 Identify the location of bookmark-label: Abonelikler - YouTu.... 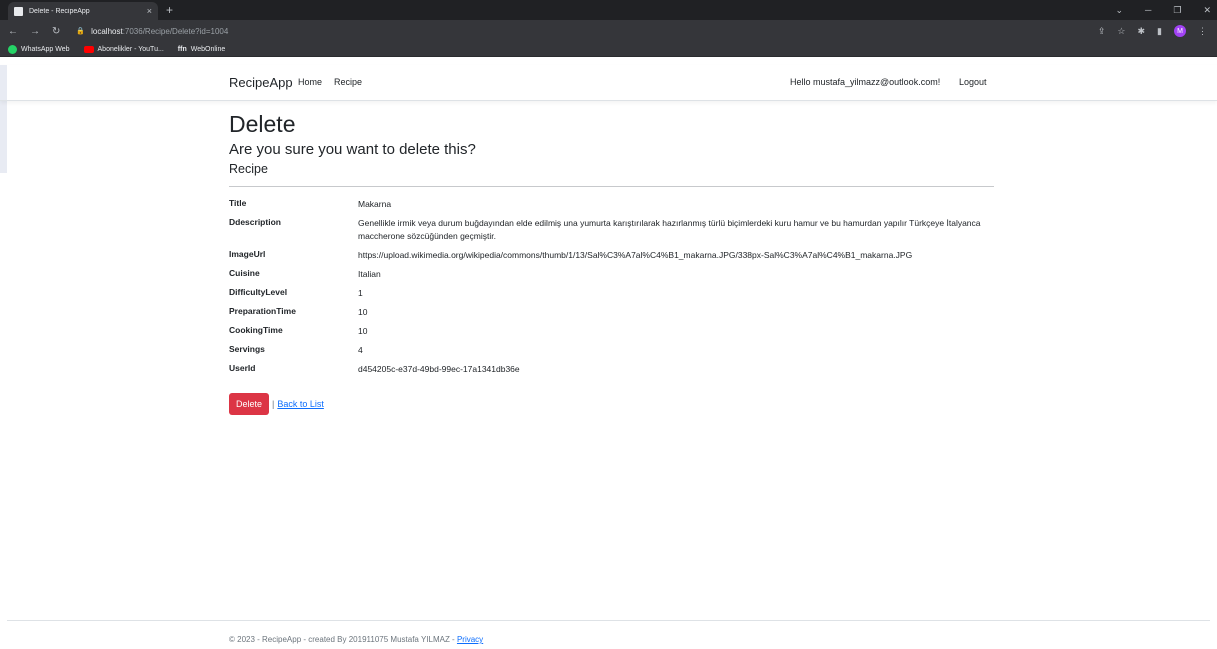
(130, 49).